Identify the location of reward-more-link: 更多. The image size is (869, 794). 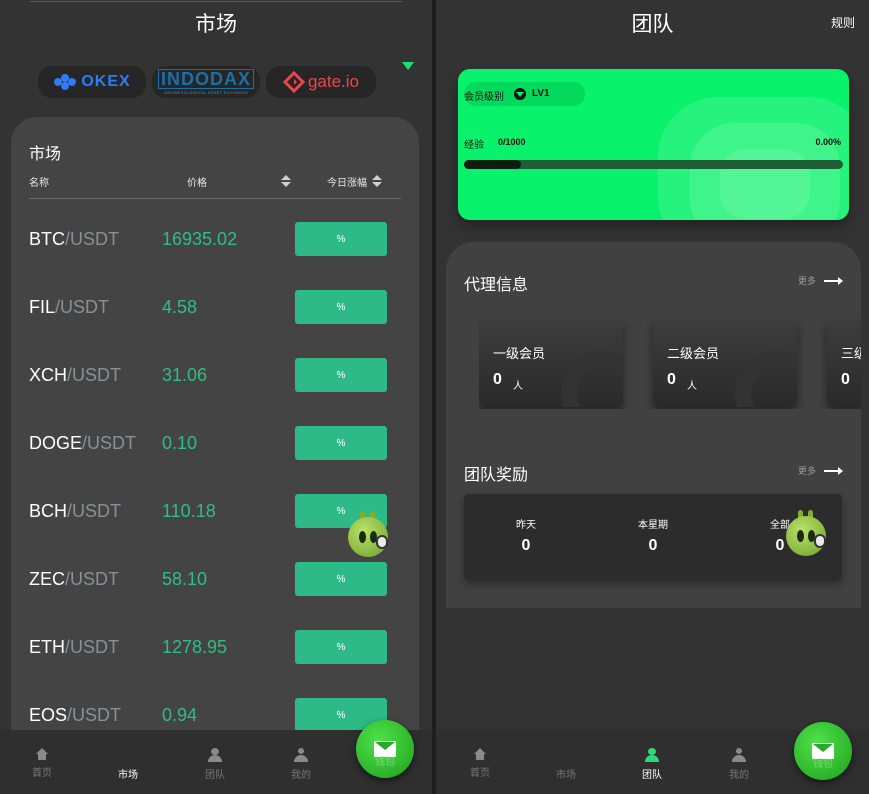
(807, 470).